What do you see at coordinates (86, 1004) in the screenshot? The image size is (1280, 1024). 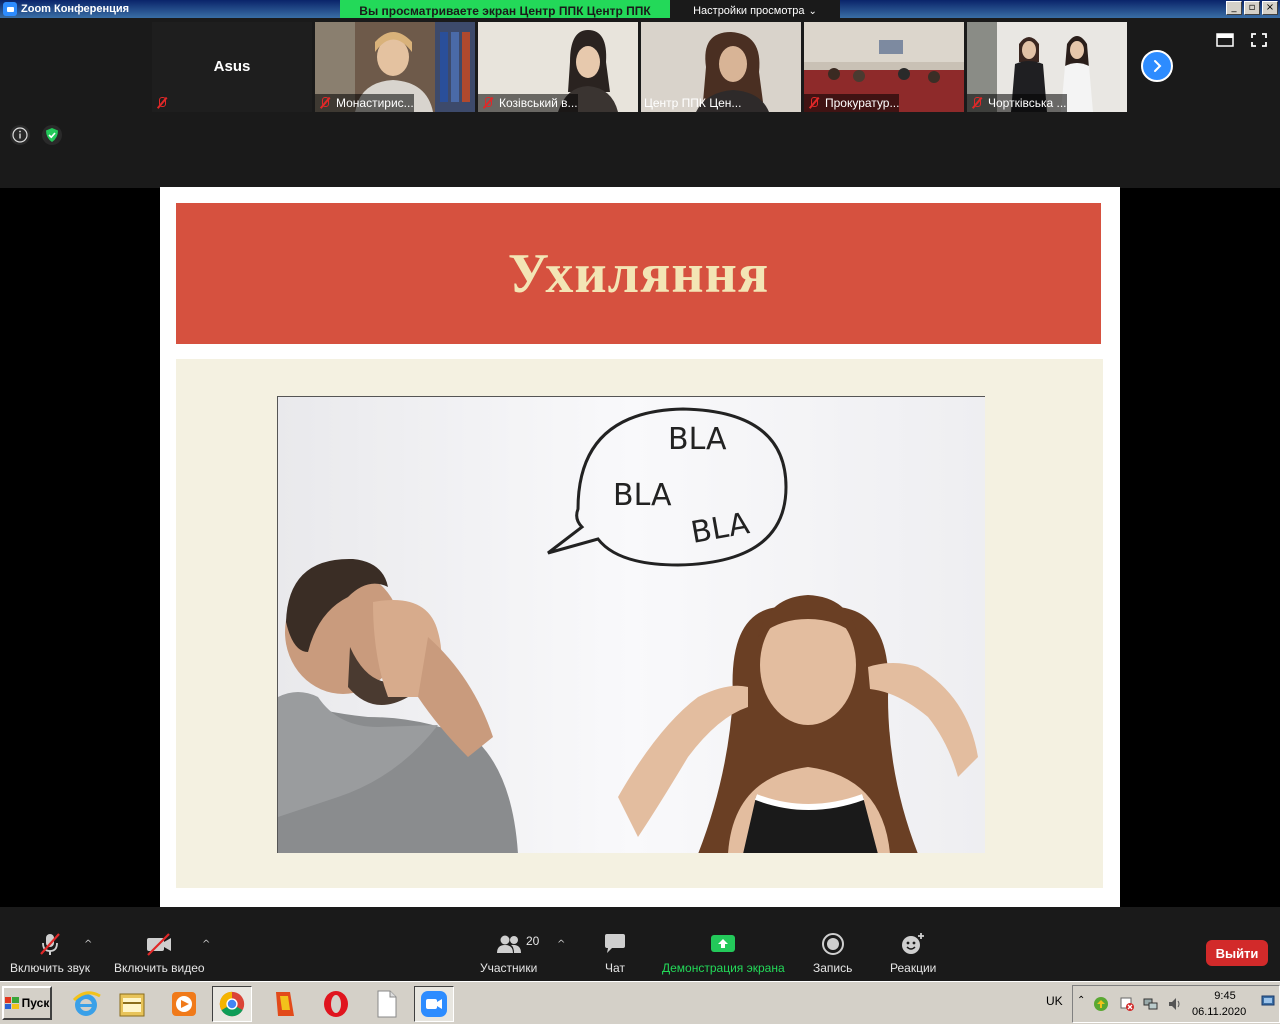 I see `internet-explorer-icon` at bounding box center [86, 1004].